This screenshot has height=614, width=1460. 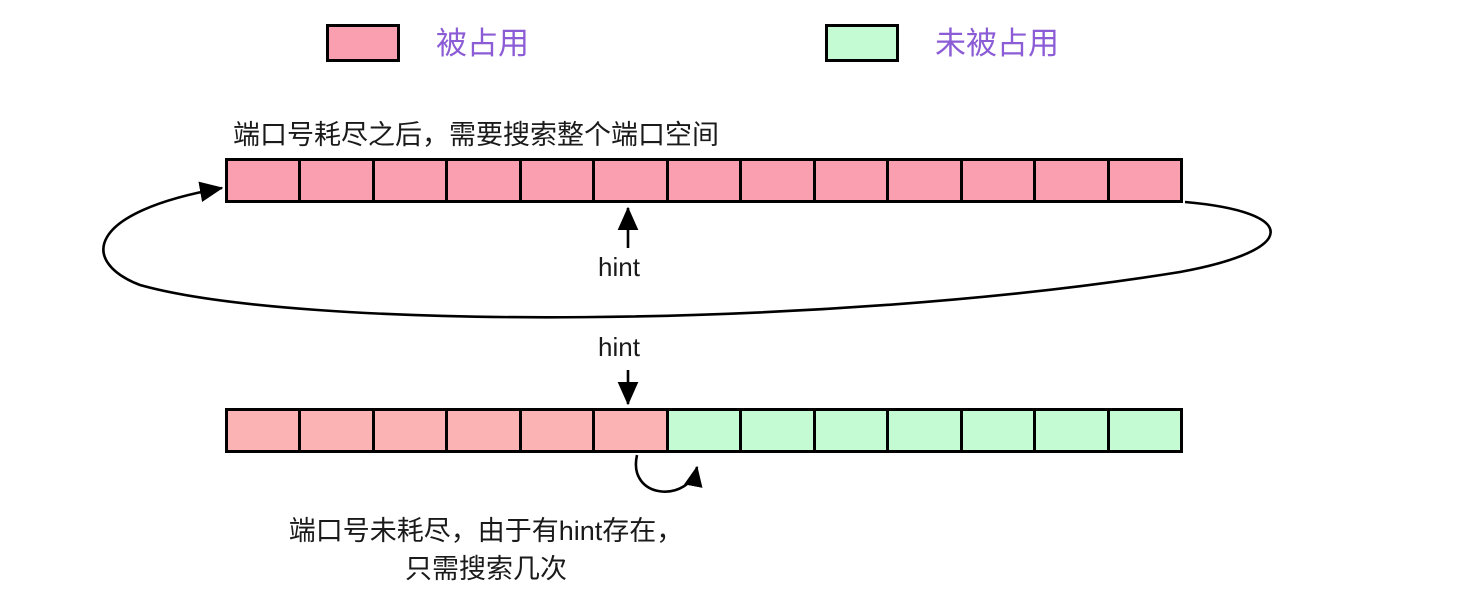 What do you see at coordinates (619, 347) in the screenshot?
I see `hint-label-bottom: hint` at bounding box center [619, 347].